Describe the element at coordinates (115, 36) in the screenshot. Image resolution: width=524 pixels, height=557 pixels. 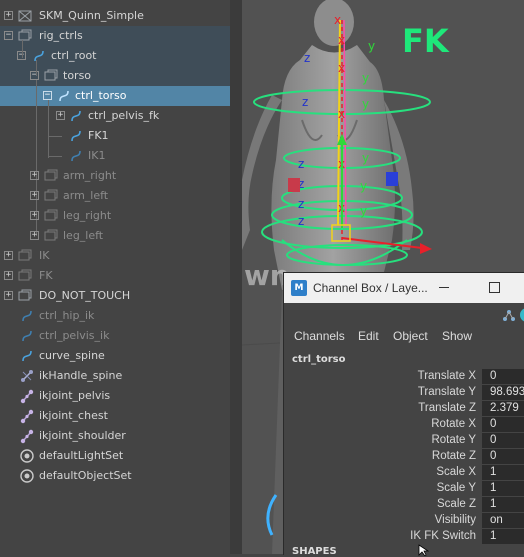
I see `outliner-item-rig-ctrls: − rig_ctrls` at that location.